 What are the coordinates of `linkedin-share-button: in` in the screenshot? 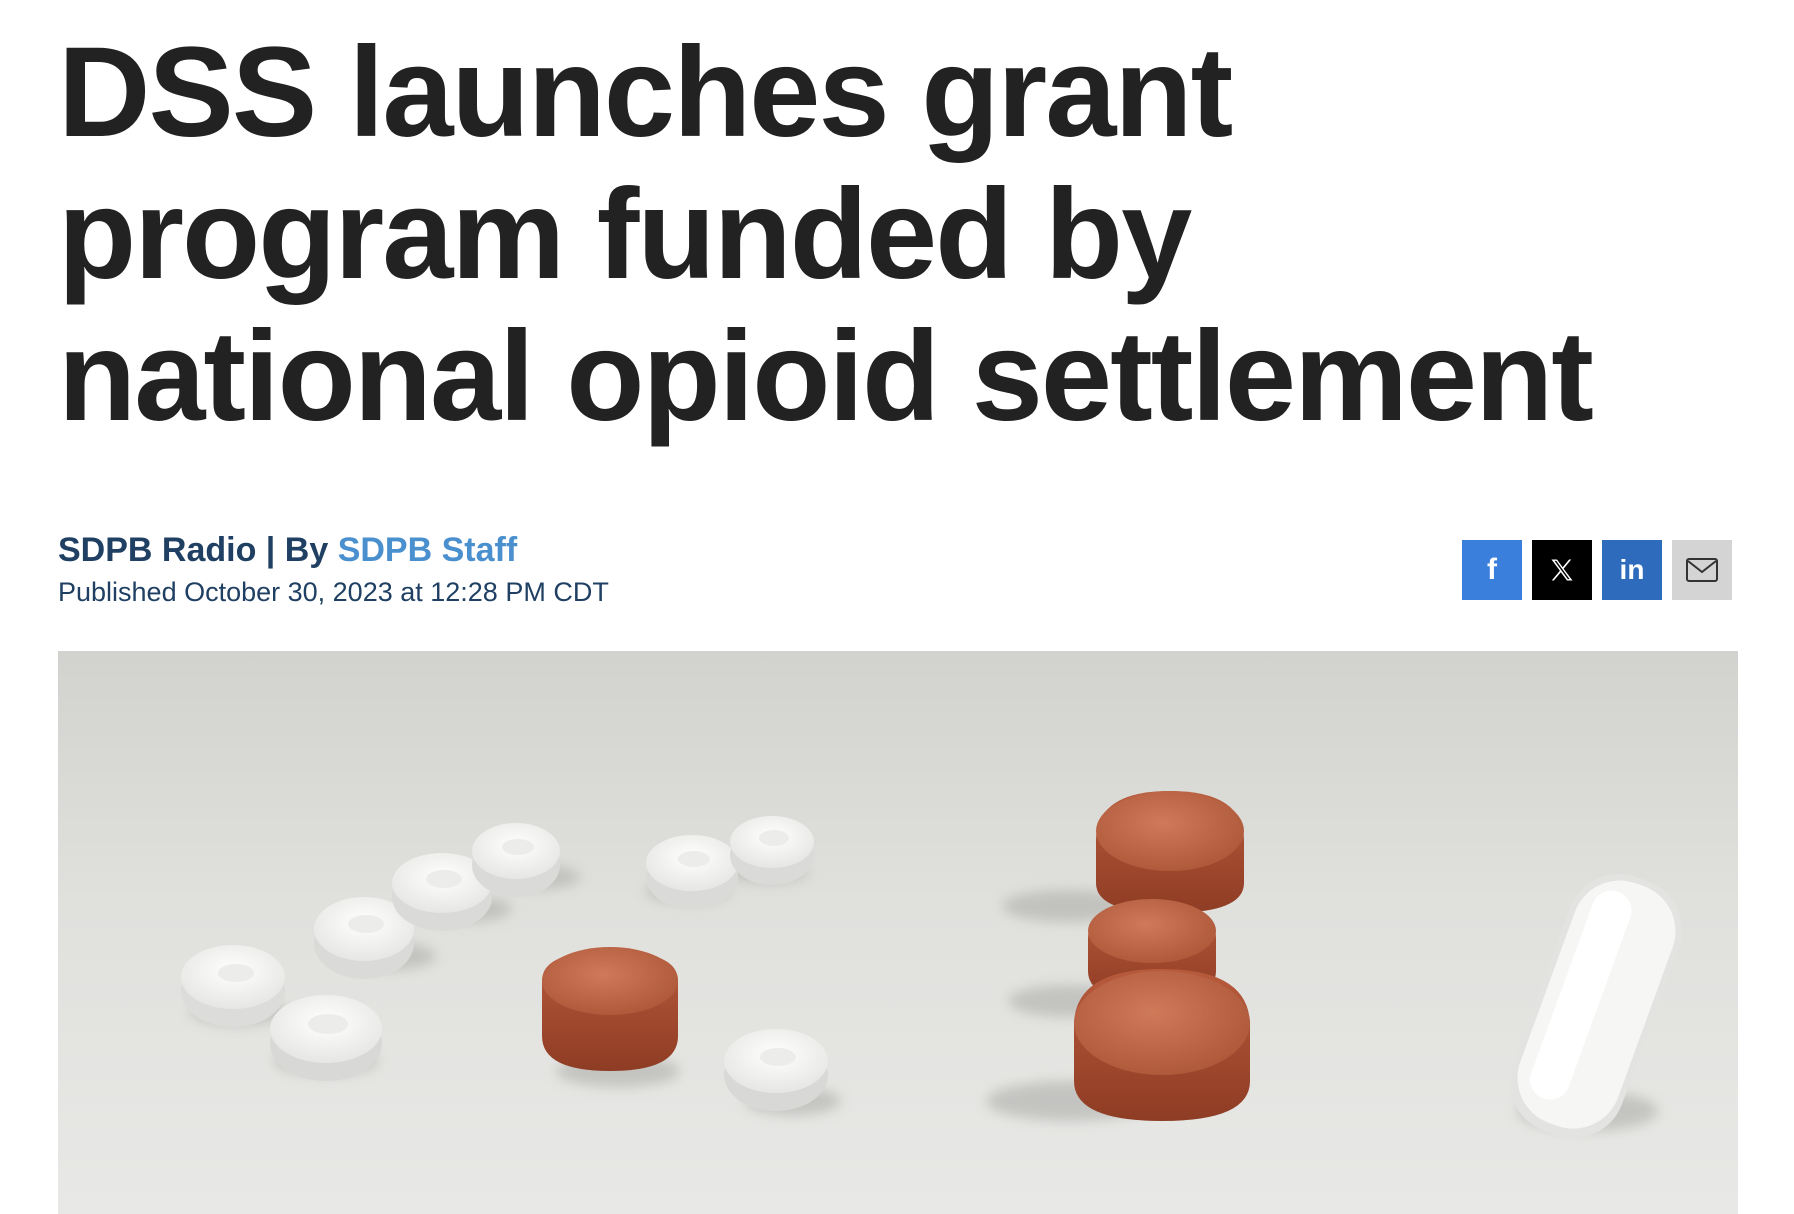 It's located at (1632, 570).